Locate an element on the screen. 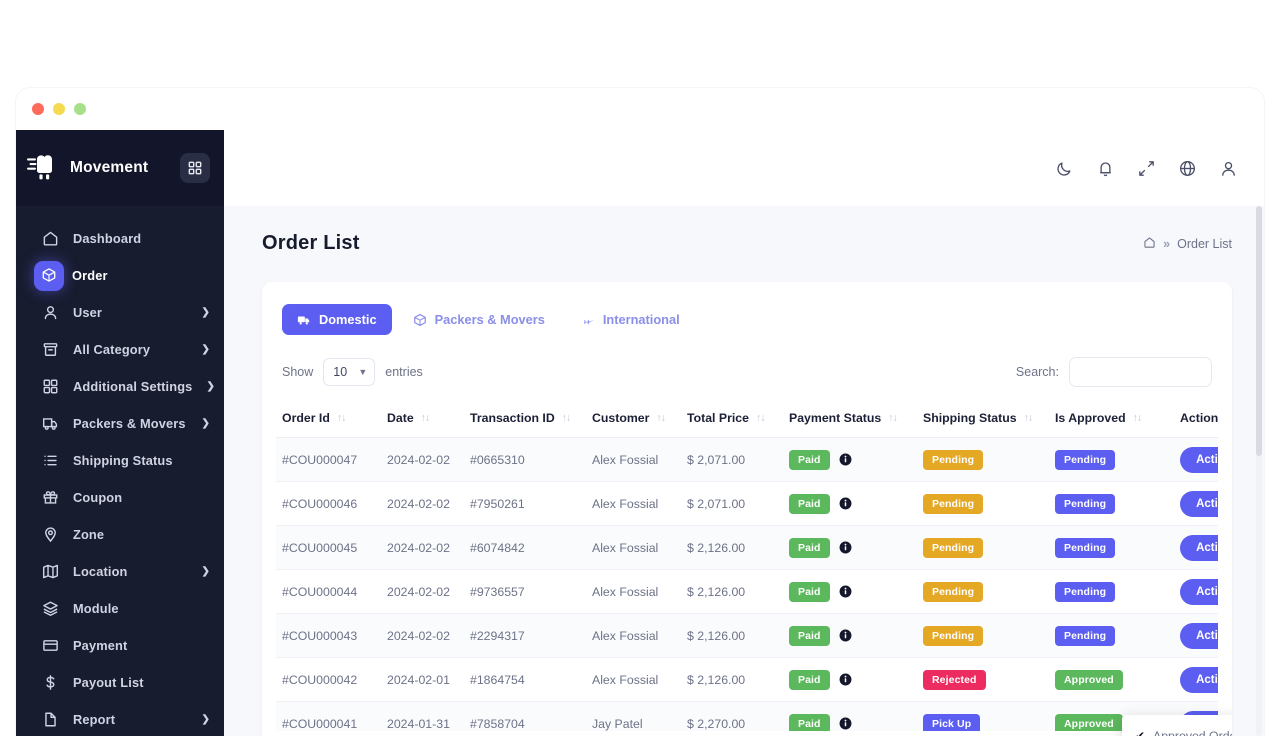  home-icon is located at coordinates (1149, 244).